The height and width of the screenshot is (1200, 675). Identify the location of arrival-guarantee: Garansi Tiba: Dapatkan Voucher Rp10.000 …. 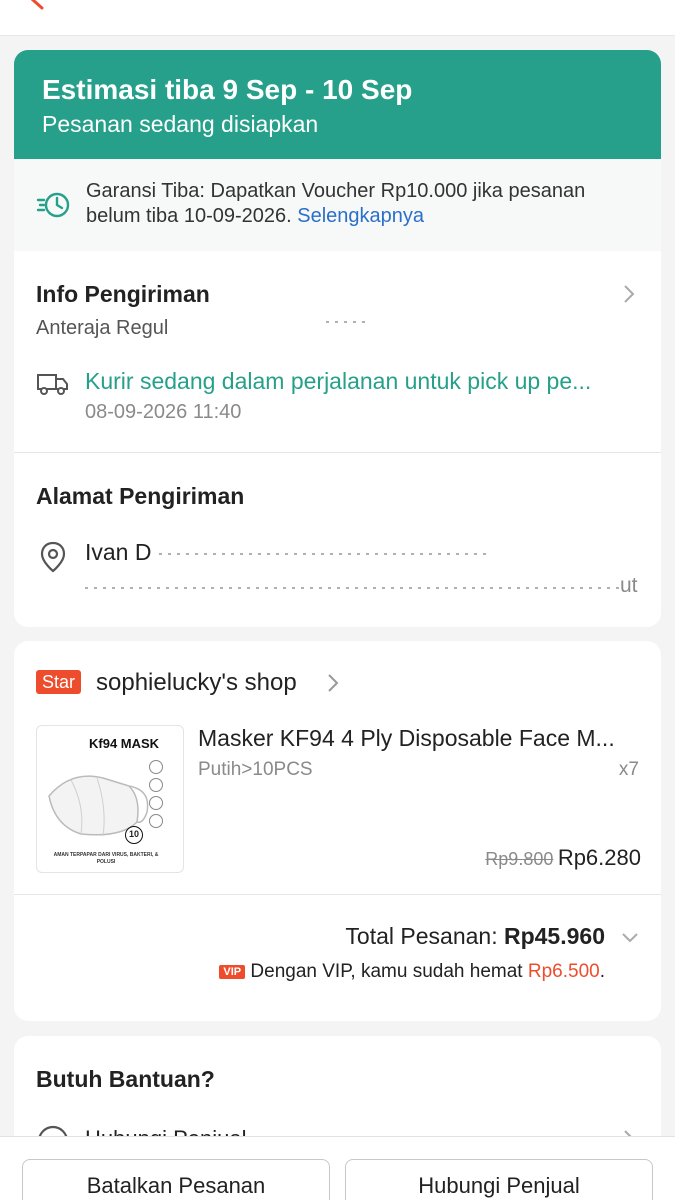
(337, 205).